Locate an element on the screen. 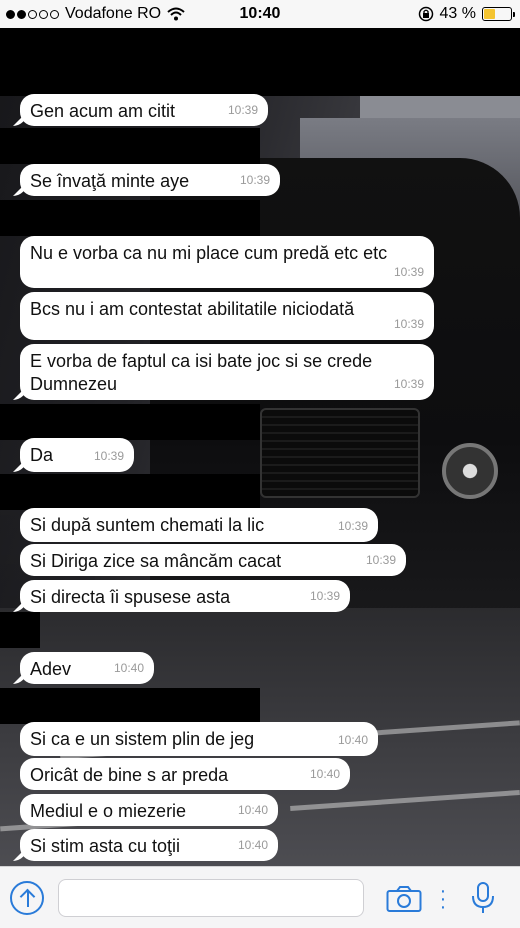  message-input-bar: · · · is located at coordinates (260, 897).